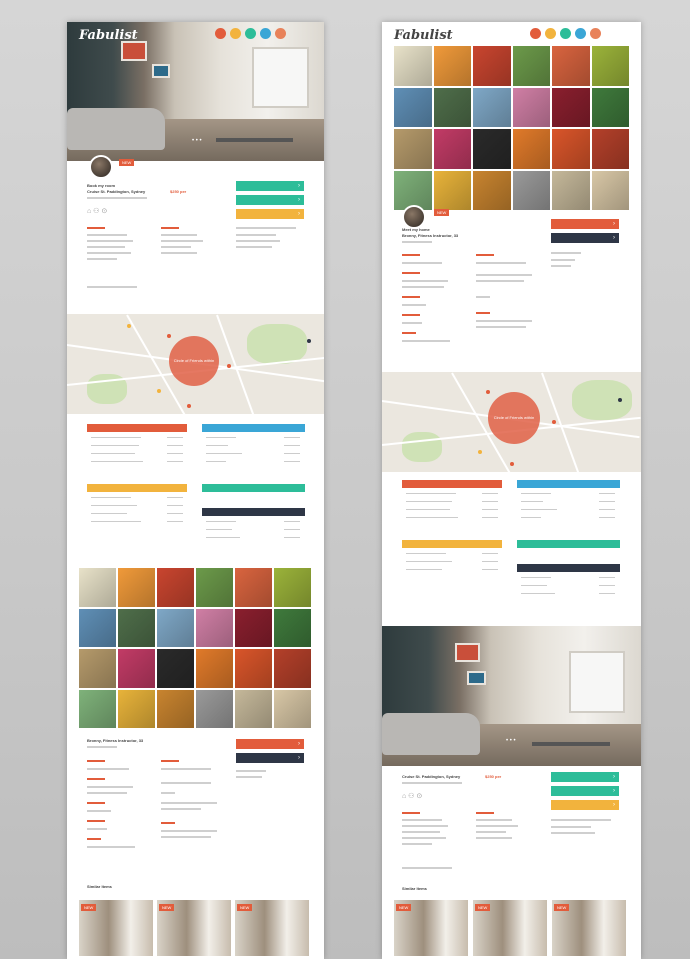  I want to click on facebook-icon, so click(565, 33).